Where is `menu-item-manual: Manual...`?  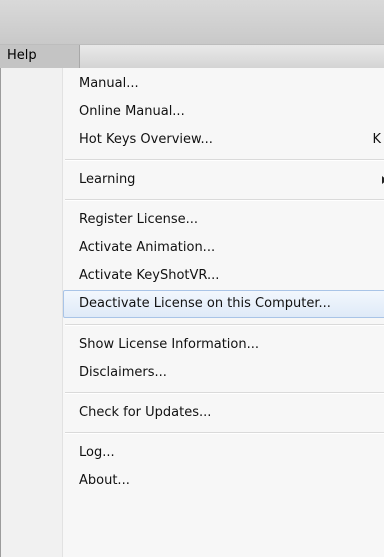 menu-item-manual: Manual... is located at coordinates (224, 84).